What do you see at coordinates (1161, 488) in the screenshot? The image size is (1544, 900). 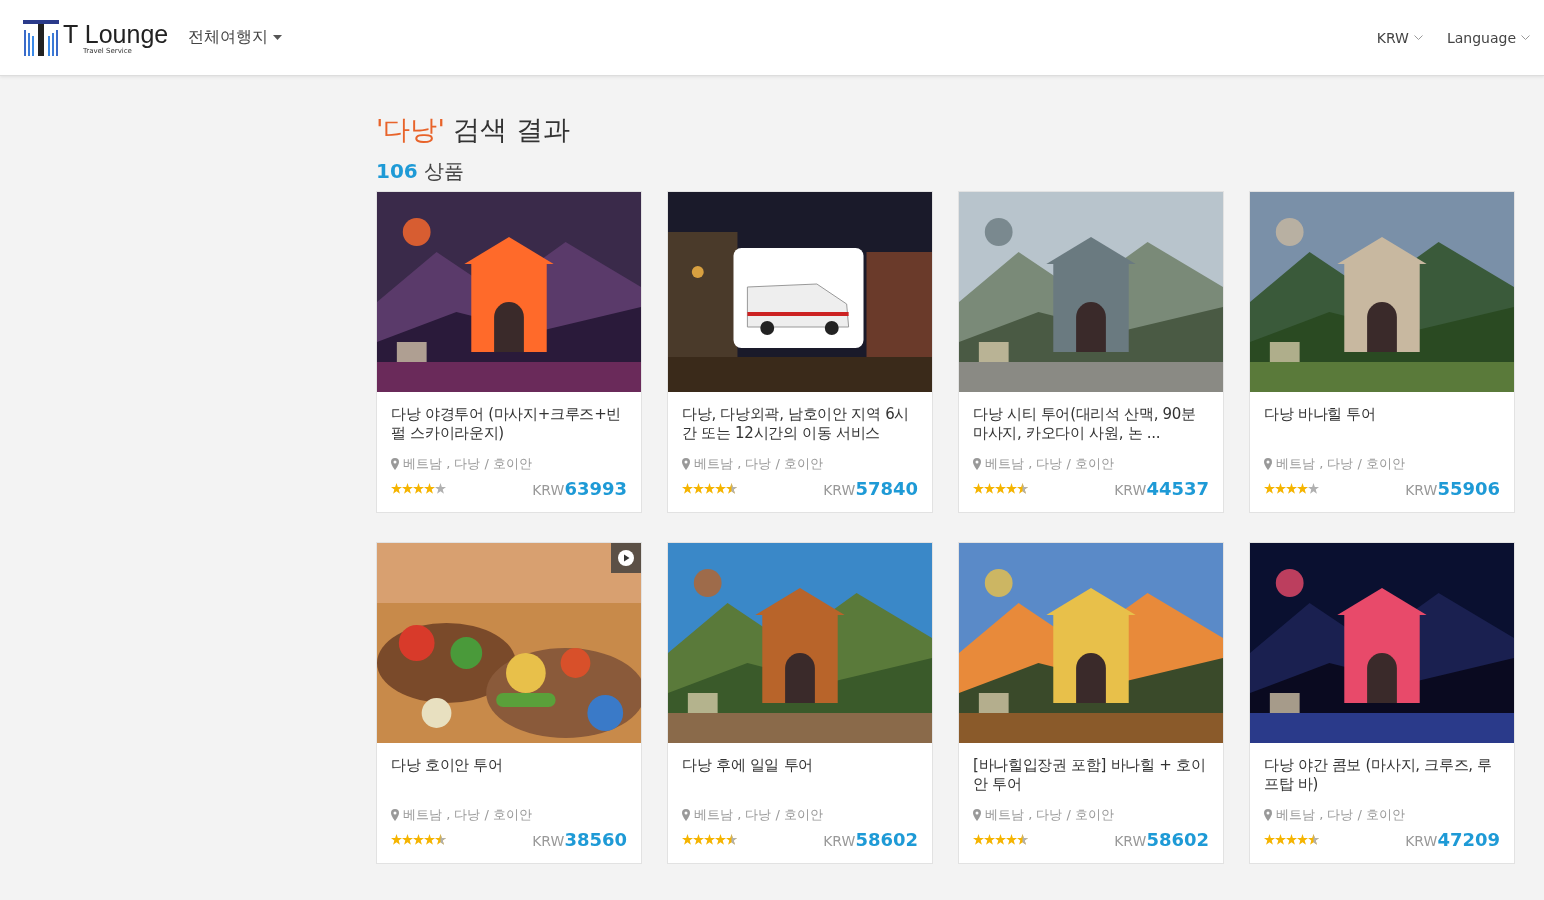 I see `price: KRW44537` at bounding box center [1161, 488].